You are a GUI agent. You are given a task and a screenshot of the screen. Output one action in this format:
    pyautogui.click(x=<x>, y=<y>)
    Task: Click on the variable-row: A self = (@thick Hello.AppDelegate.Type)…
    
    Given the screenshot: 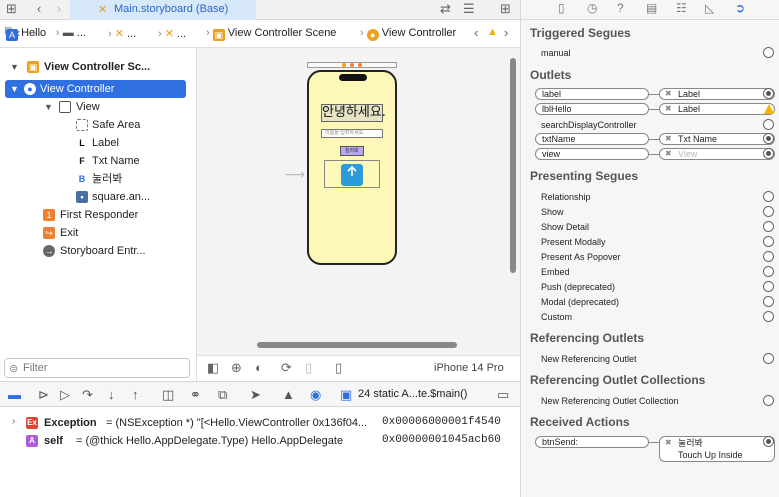 What is the action you would take?
    pyautogui.click(x=260, y=441)
    